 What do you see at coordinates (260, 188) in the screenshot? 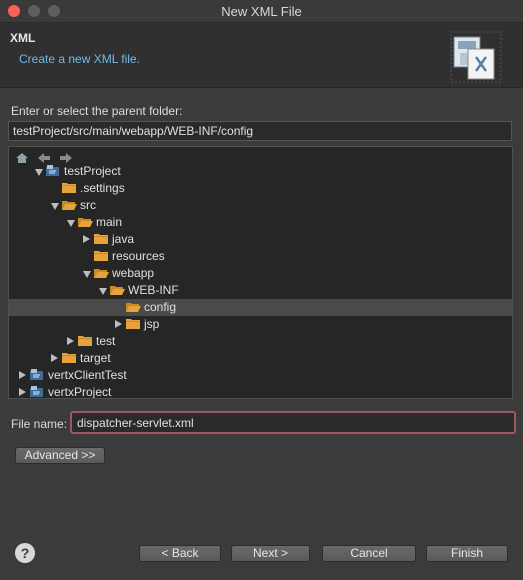
I see `tree-item: .settings` at bounding box center [260, 188].